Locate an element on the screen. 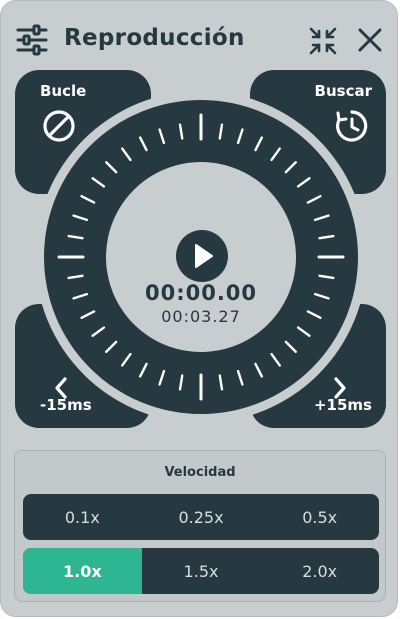 This screenshot has width=400, height=619. close-icon is located at coordinates (370, 40).